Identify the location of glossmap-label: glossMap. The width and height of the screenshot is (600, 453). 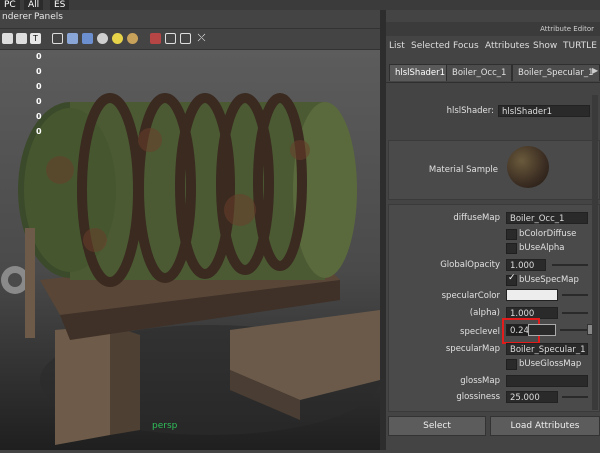
(480, 381).